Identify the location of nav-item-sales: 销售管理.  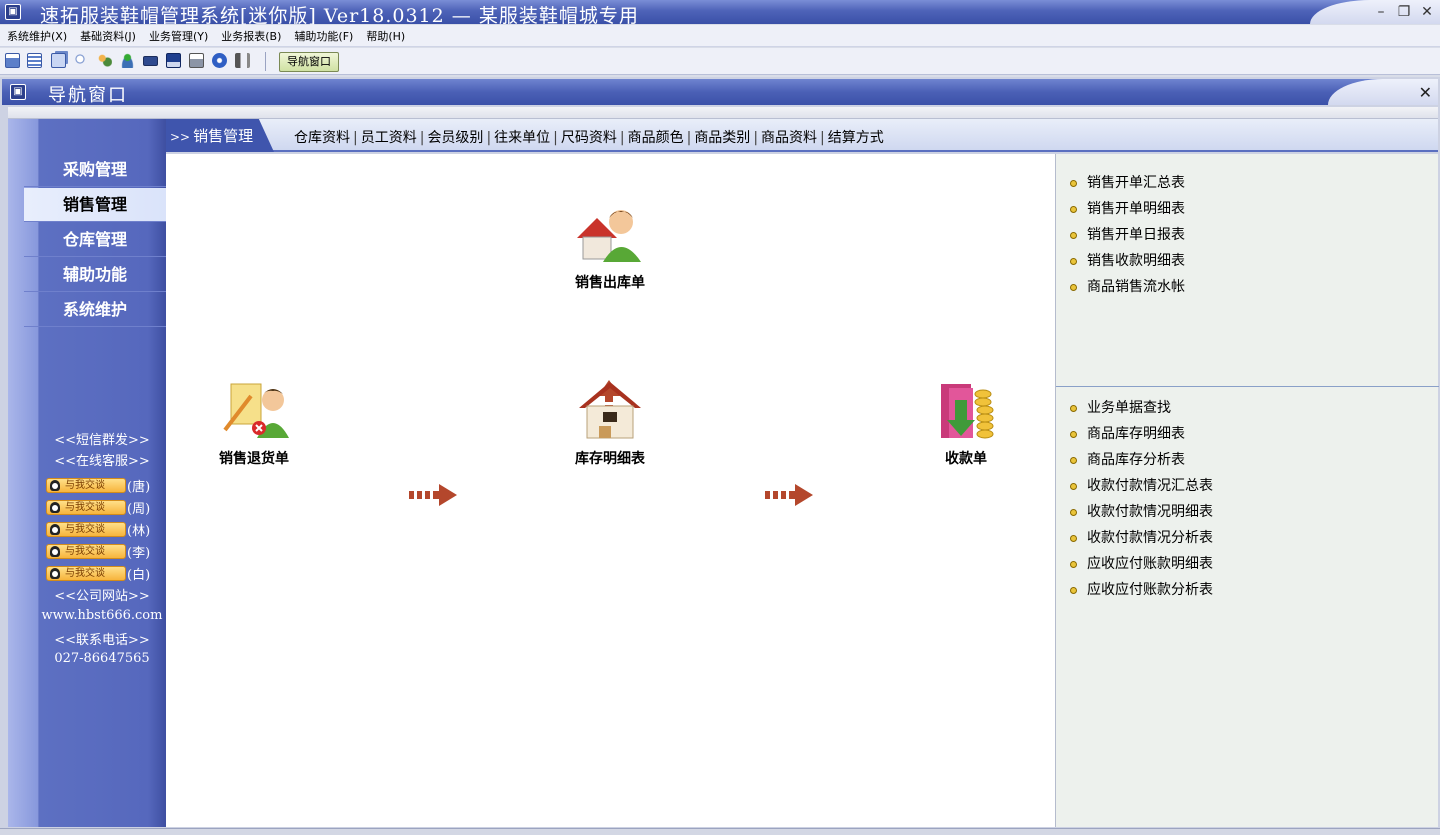
(95, 205).